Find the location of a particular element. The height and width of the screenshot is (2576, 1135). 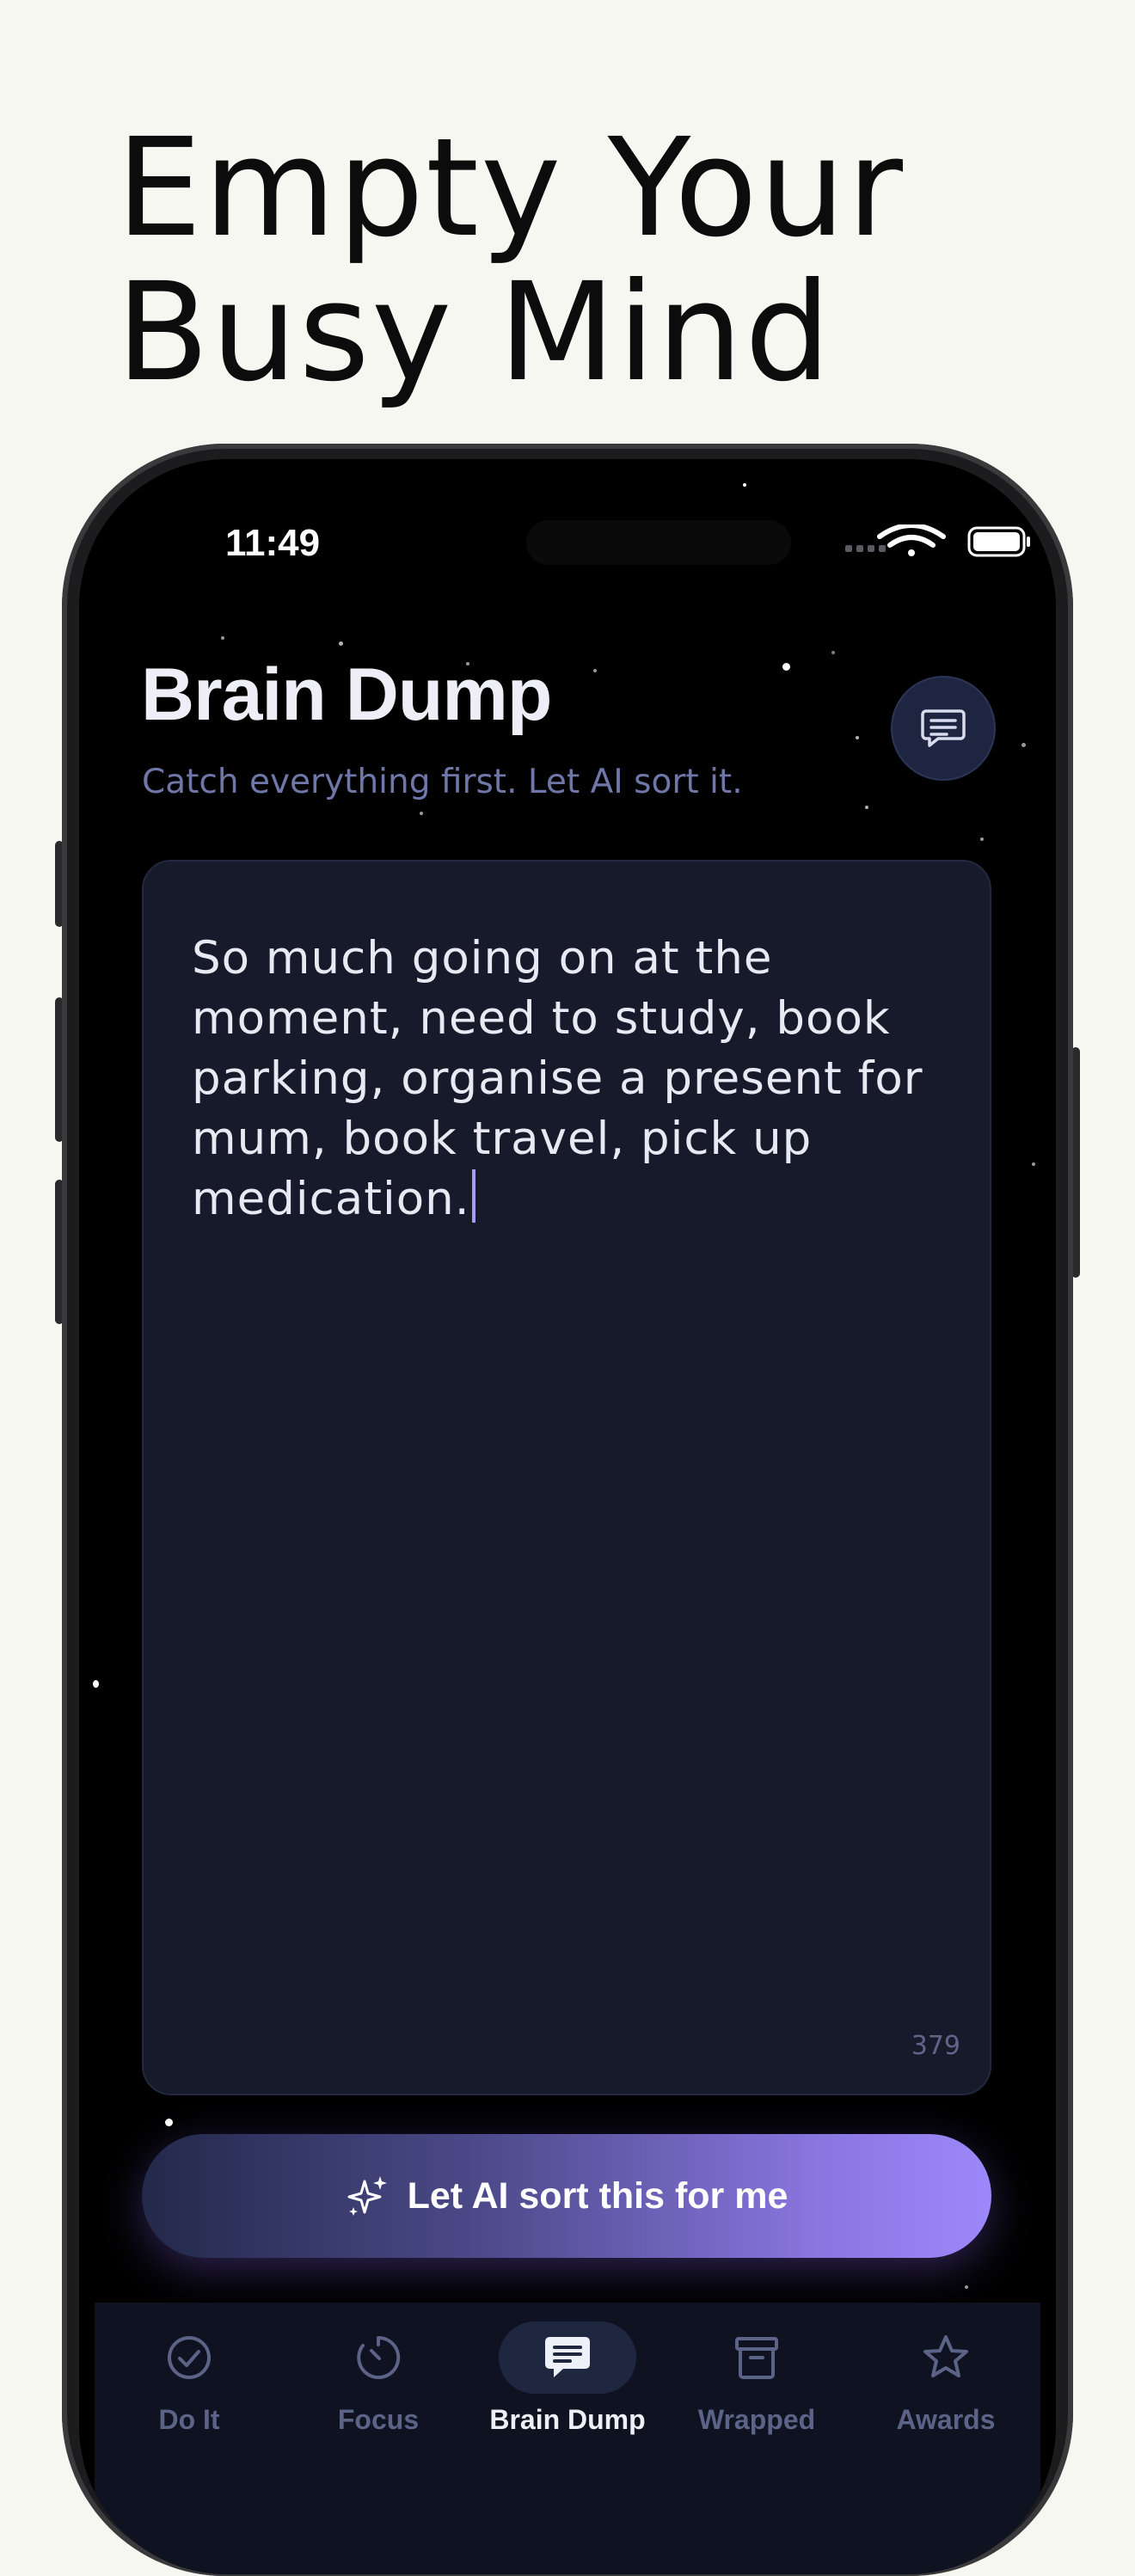

tab-label: Focus is located at coordinates (378, 2419).